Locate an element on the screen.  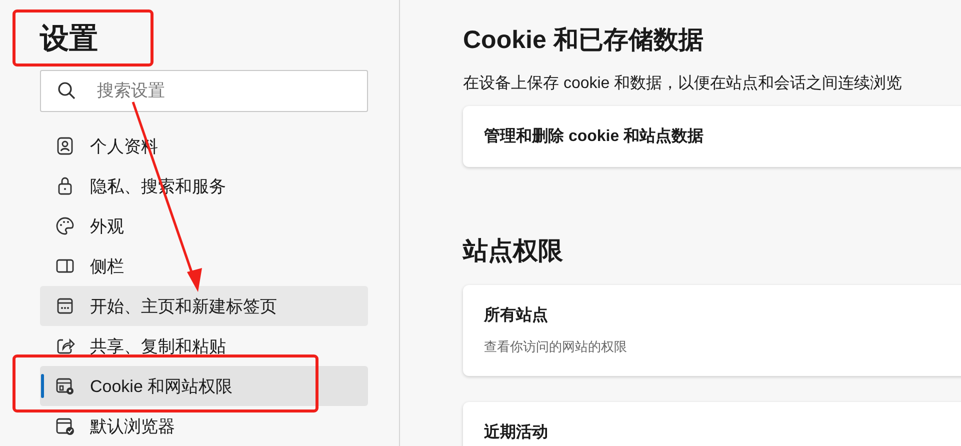
sidebar-item: 侧栏 is located at coordinates (204, 266).